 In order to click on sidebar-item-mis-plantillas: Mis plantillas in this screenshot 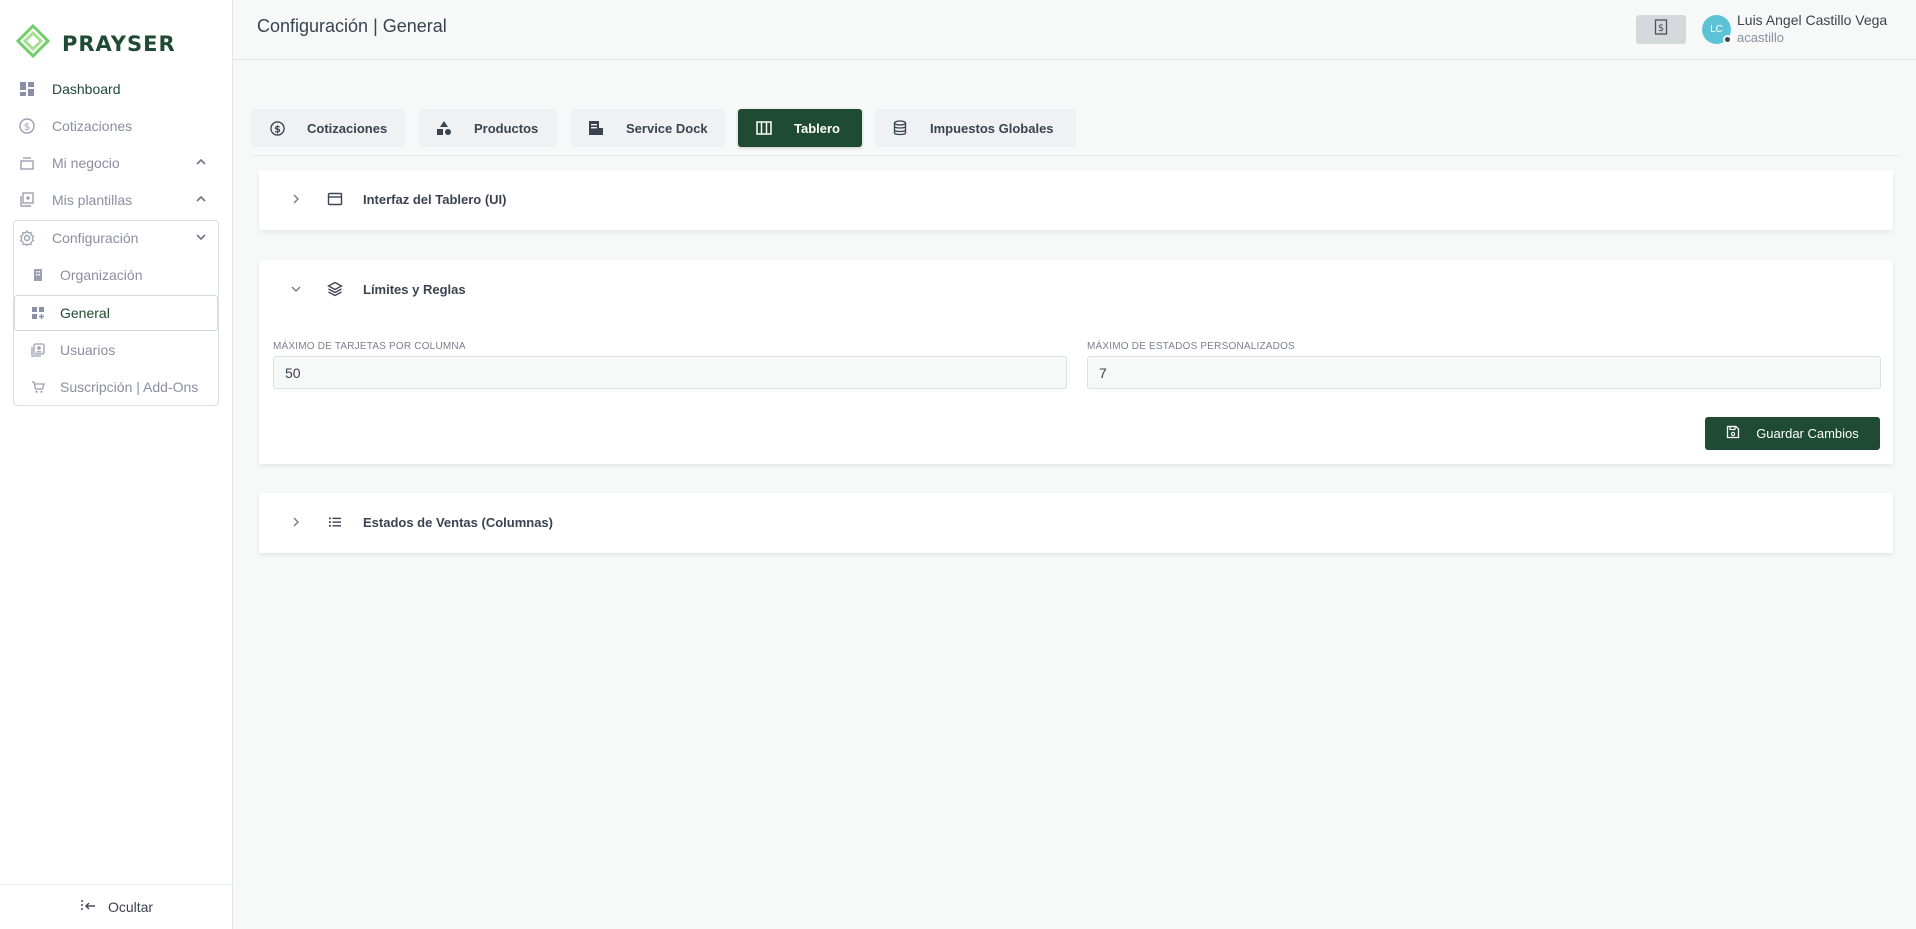, I will do `click(113, 200)`.